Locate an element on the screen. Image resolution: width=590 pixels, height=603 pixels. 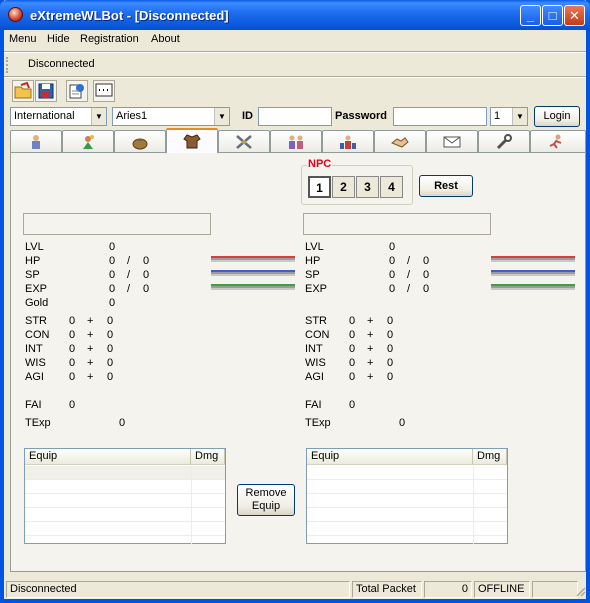
player-exp-max: 0 is located at coordinates (146, 289).